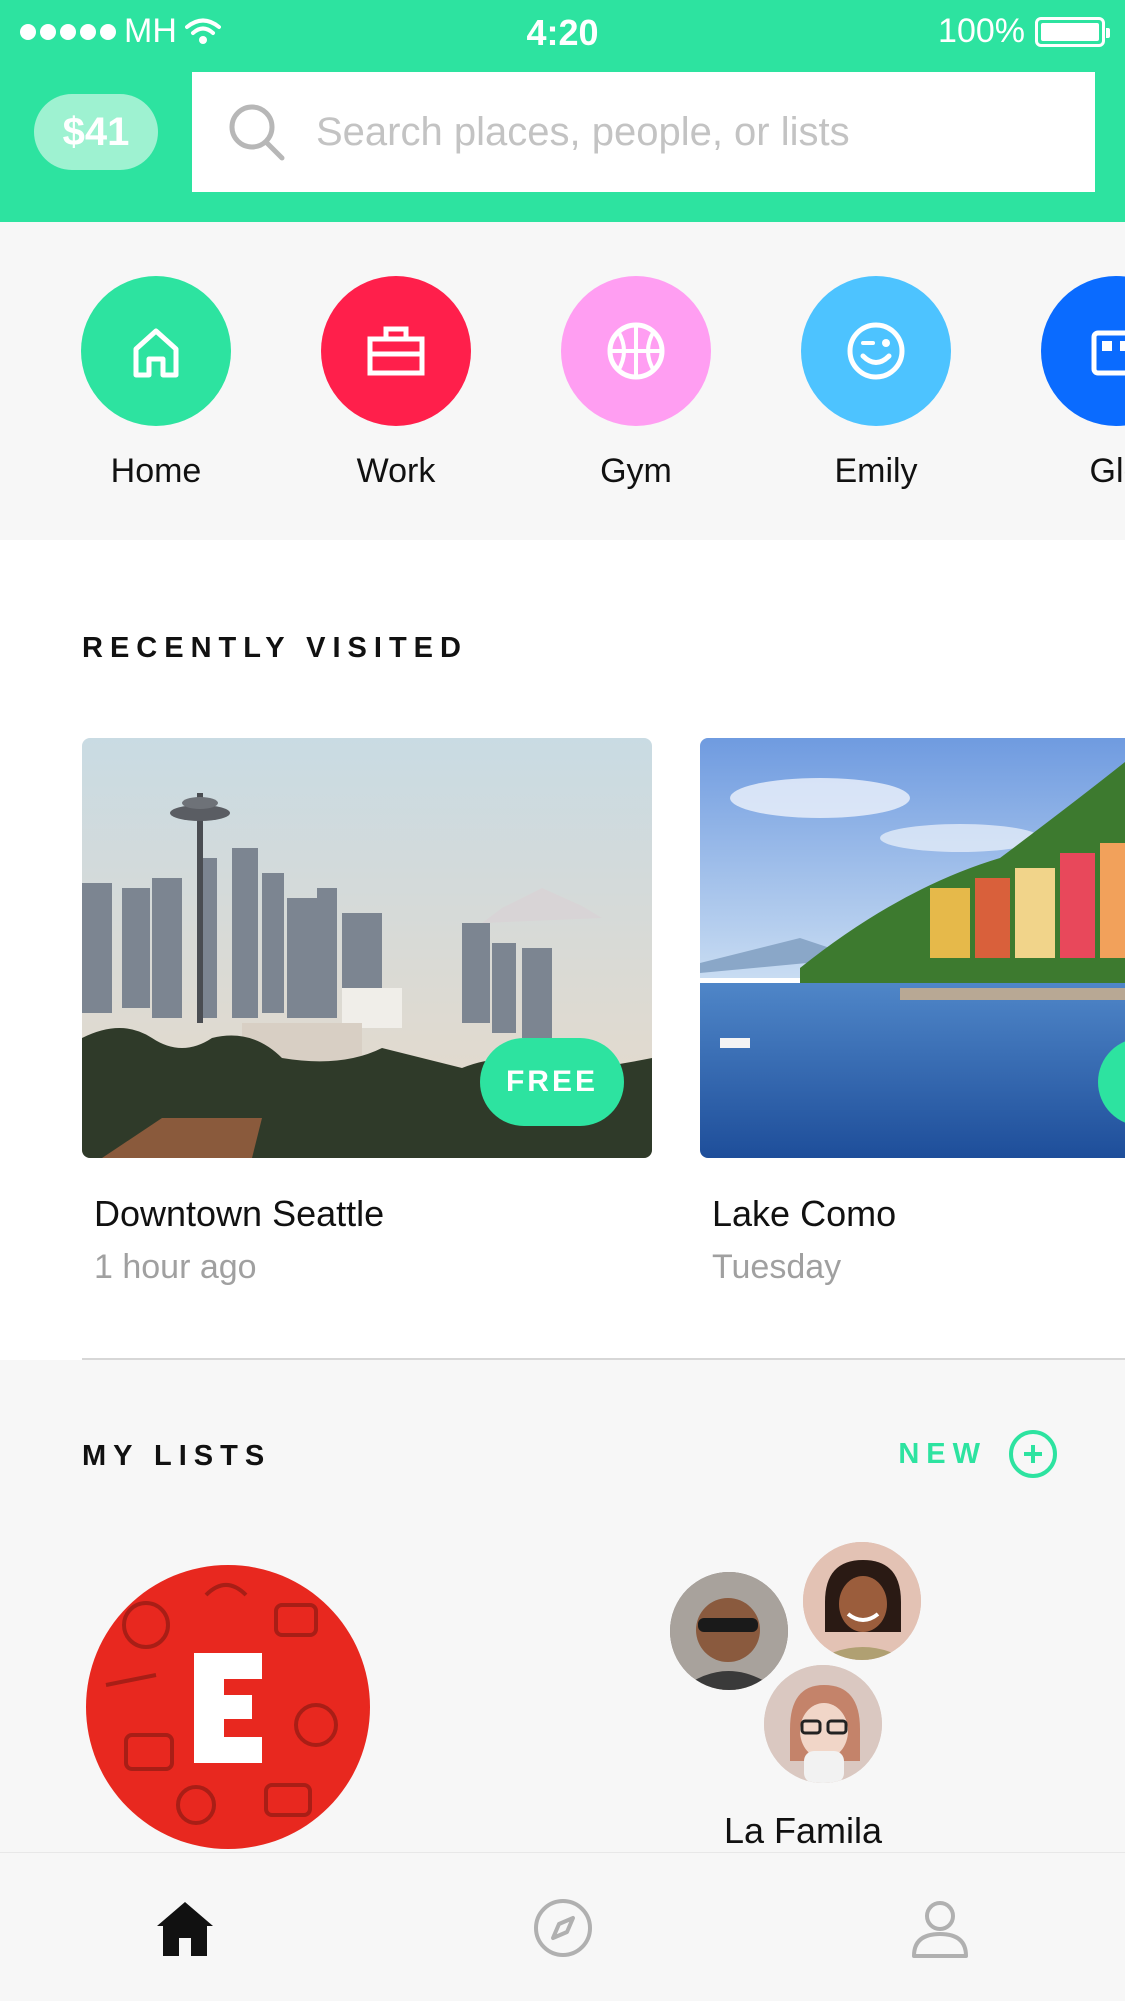 The width and height of the screenshot is (1125, 2001). I want to click on battery-status: 100%, so click(1024, 31).